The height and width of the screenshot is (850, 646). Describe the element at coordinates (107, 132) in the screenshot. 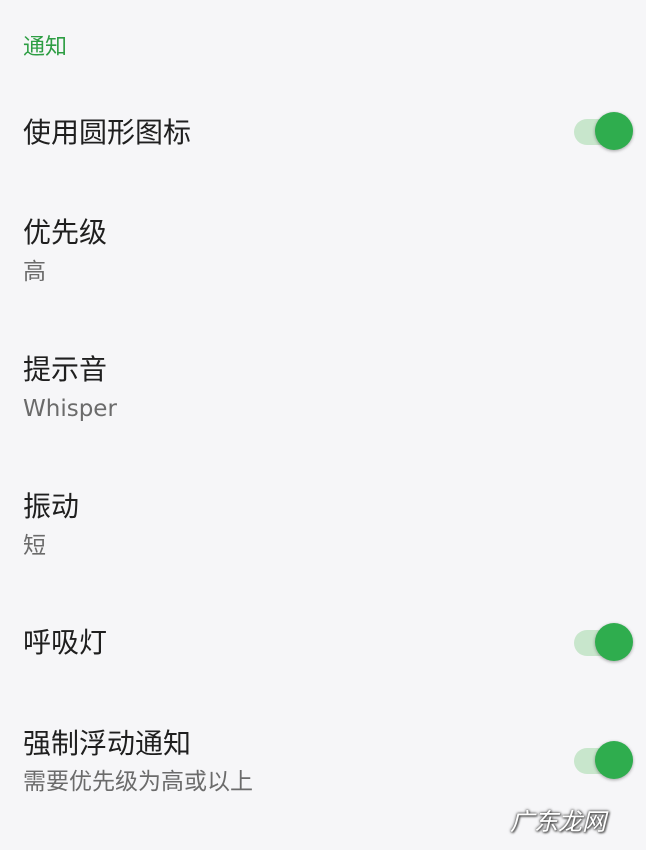

I see `setting-title: 使用圆形图标` at that location.